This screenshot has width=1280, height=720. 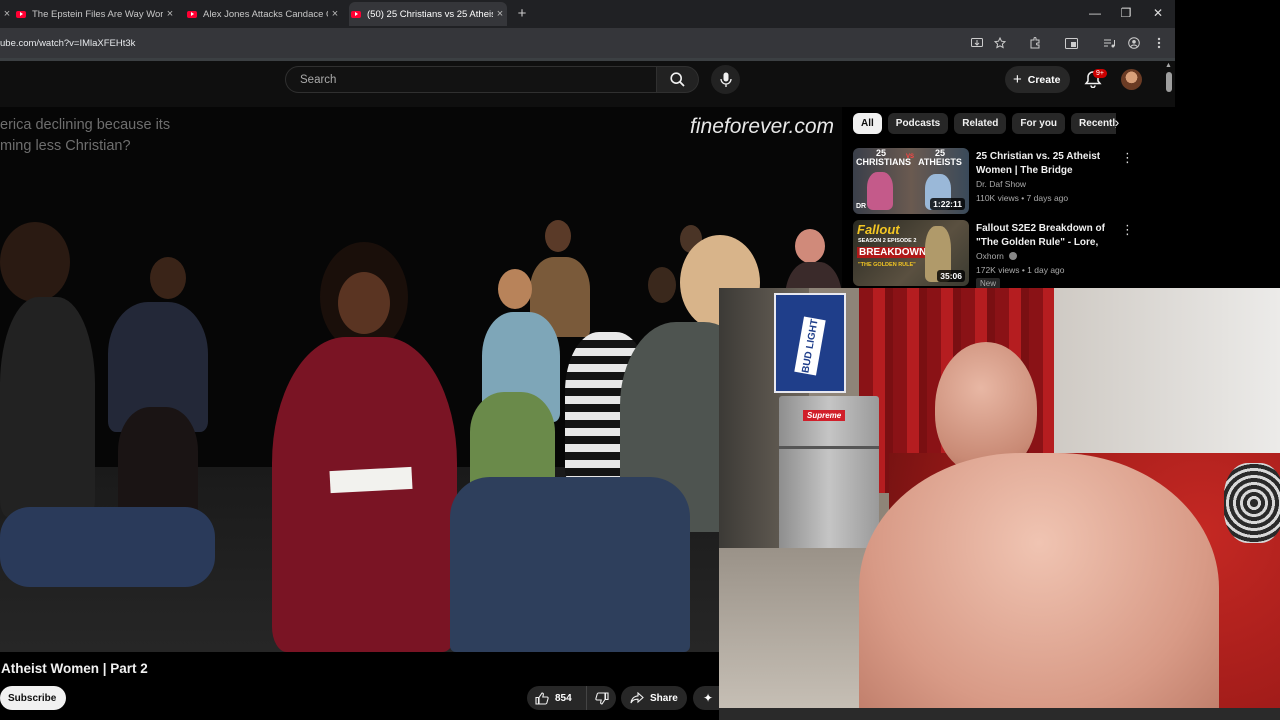 What do you see at coordinates (1000, 43) in the screenshot?
I see `bookmark-star-icon` at bounding box center [1000, 43].